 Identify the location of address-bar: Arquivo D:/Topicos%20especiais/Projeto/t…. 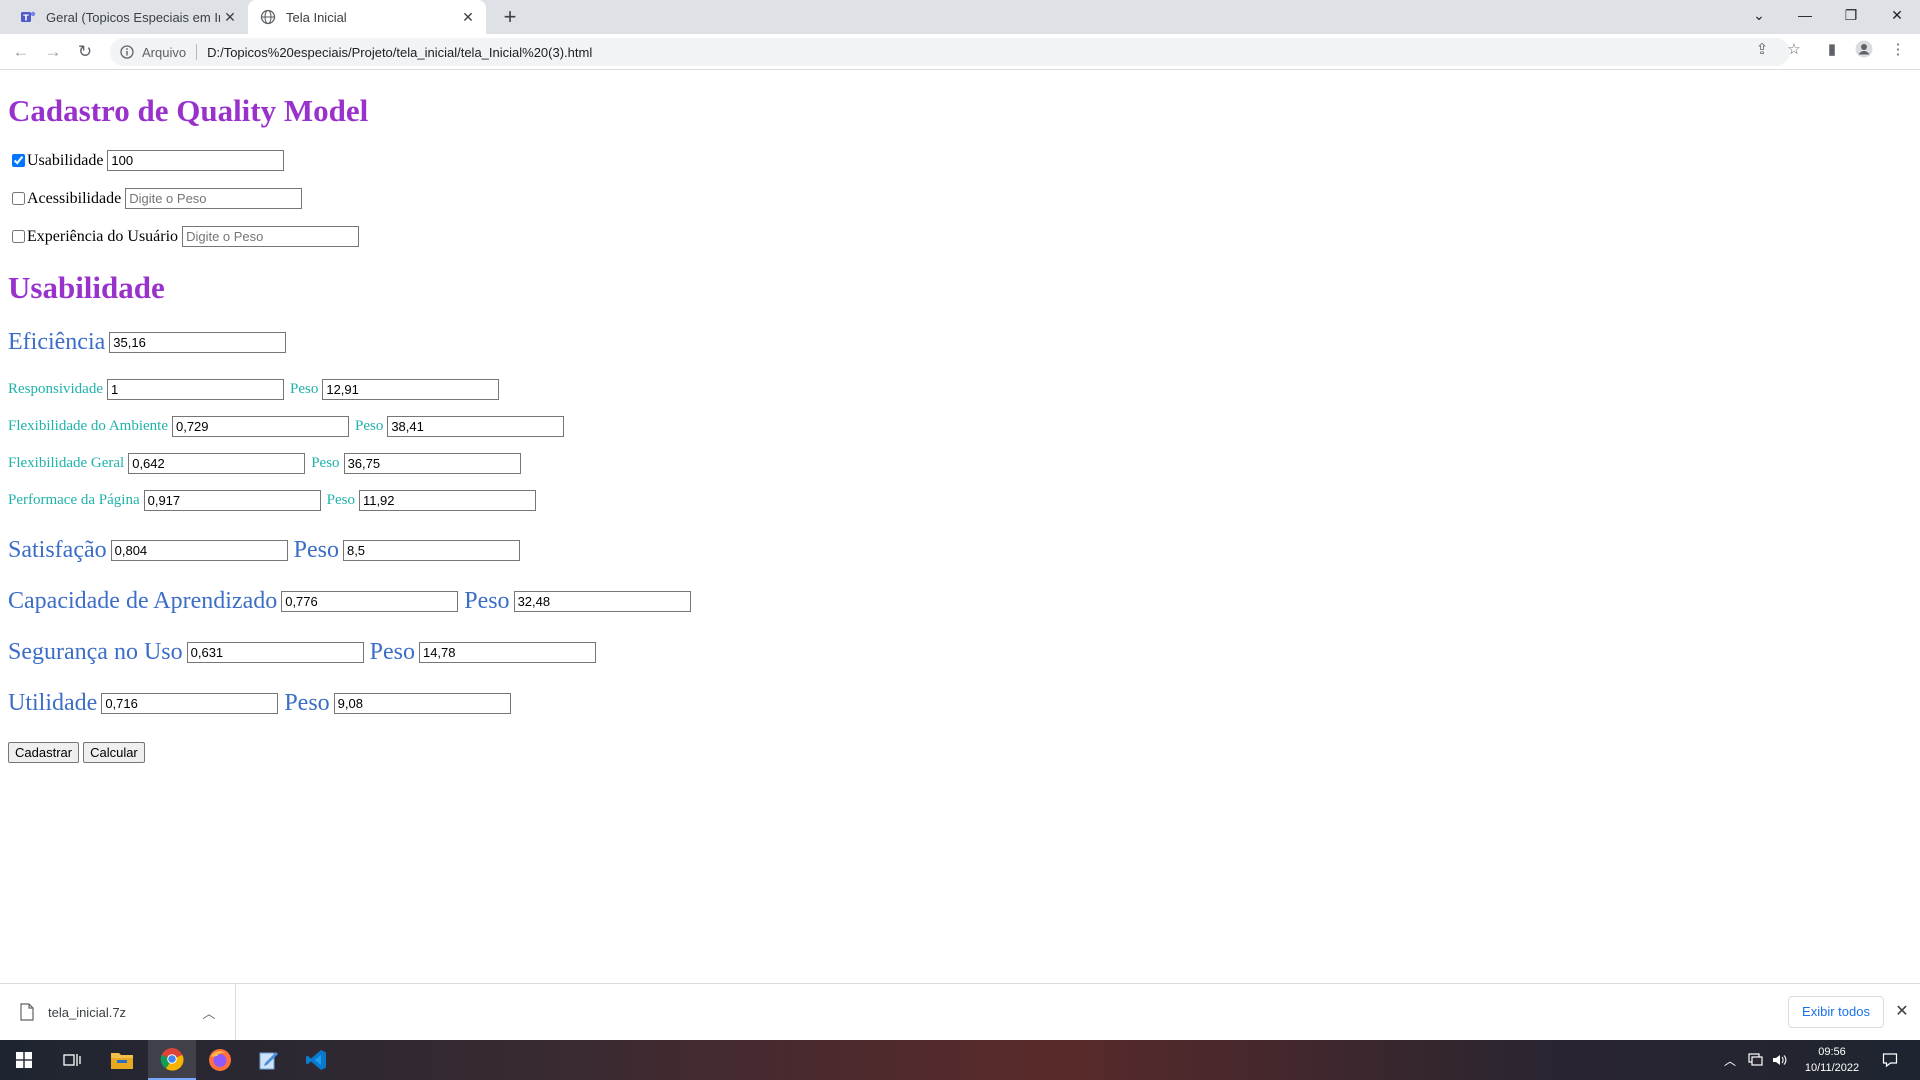
(950, 52).